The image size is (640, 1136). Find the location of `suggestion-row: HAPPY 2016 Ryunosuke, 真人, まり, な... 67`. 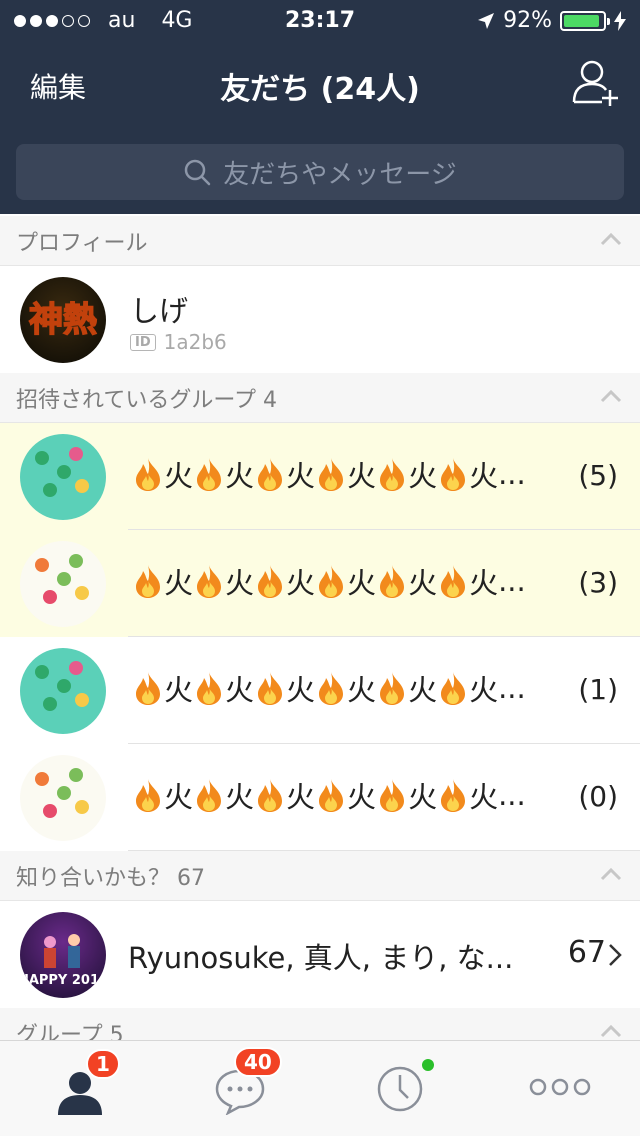

suggestion-row: HAPPY 2016 Ryunosuke, 真人, まり, な... 67 is located at coordinates (320, 954).